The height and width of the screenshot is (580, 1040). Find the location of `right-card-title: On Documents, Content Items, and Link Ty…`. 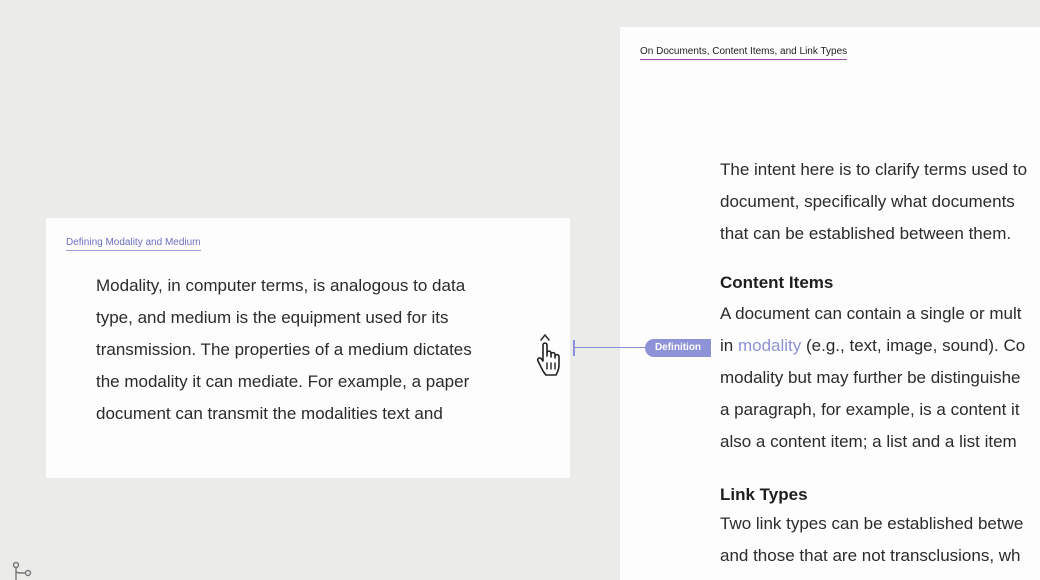

right-card-title: On Documents, Content Items, and Link Ty… is located at coordinates (744, 53).